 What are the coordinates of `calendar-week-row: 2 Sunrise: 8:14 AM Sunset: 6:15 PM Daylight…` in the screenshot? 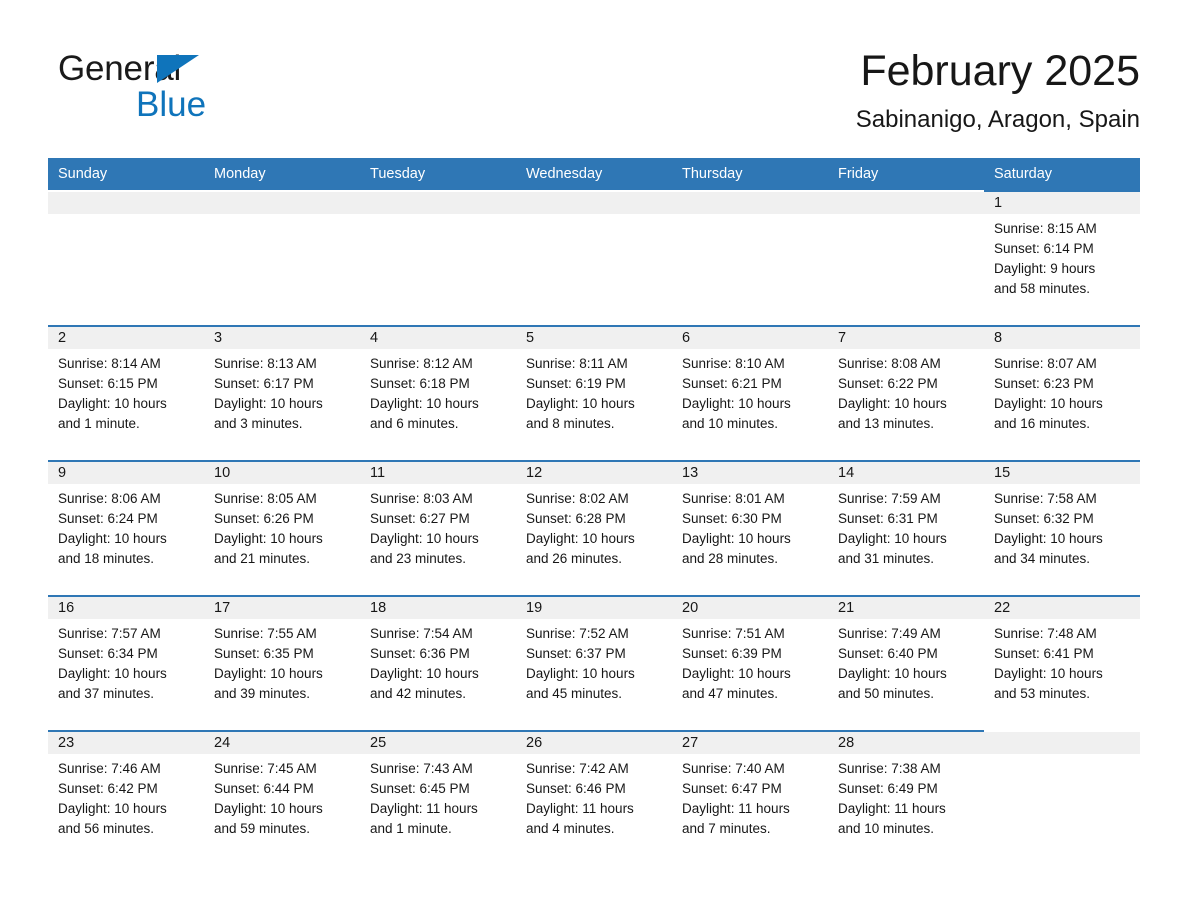 It's located at (594, 393).